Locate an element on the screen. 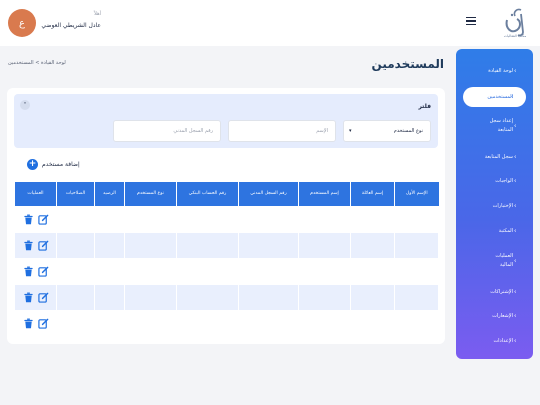 Image resolution: width=540 pixels, height=405 pixels. sidebar-item-label: الواجبات is located at coordinates (504, 181).